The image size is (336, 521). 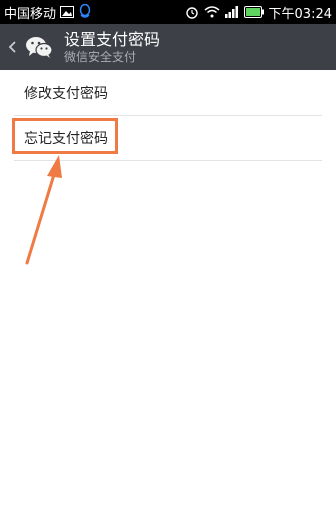 What do you see at coordinates (43, 210) in the screenshot?
I see `annotation-arrow-icon` at bounding box center [43, 210].